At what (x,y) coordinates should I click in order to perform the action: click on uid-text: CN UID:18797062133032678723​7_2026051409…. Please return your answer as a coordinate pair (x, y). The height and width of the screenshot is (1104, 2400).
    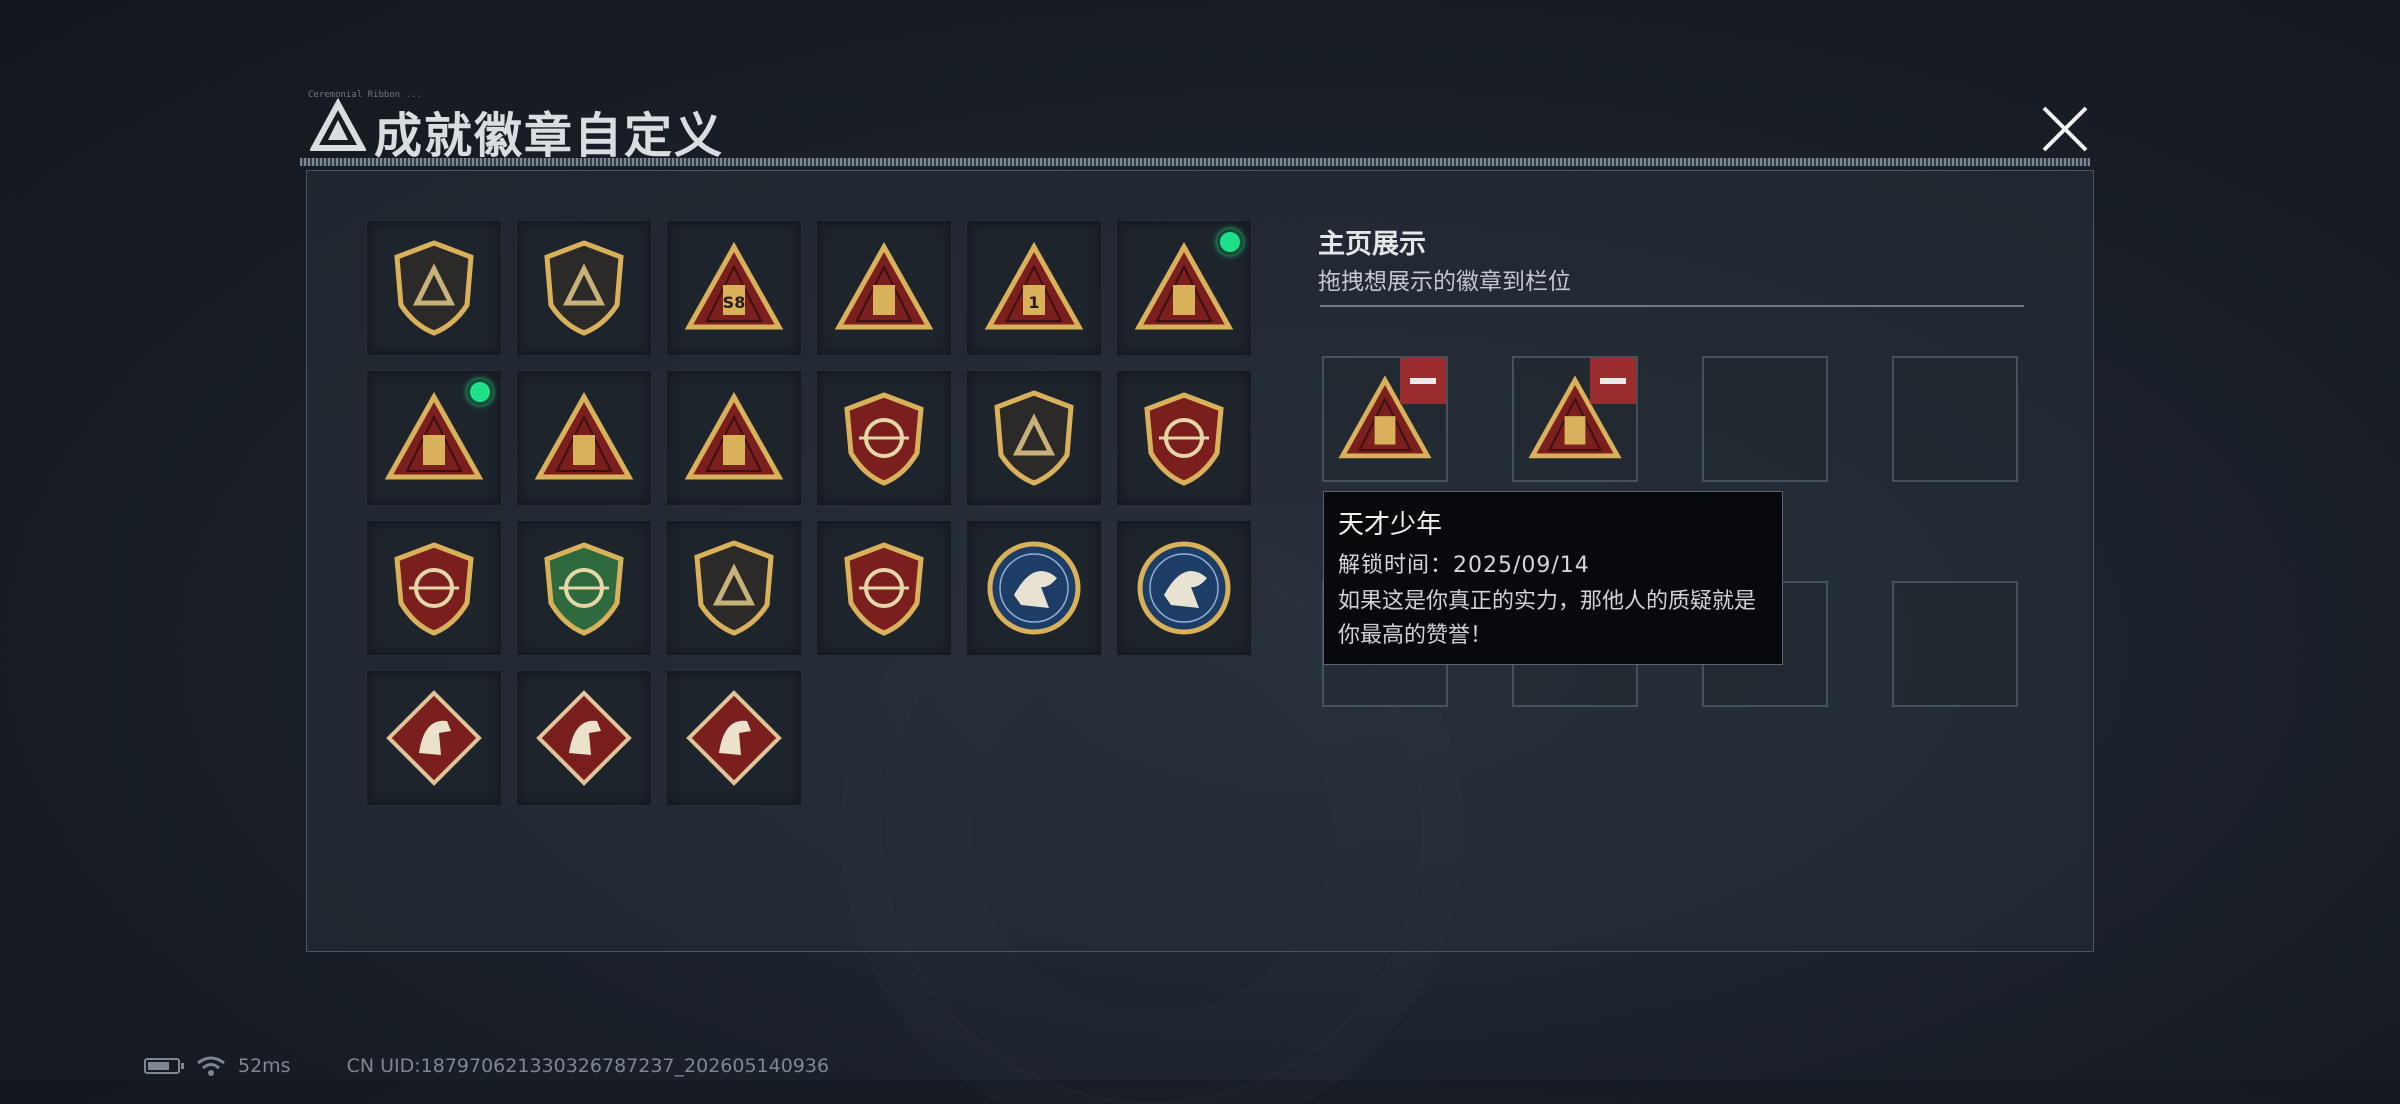
    Looking at the image, I should click on (588, 1066).